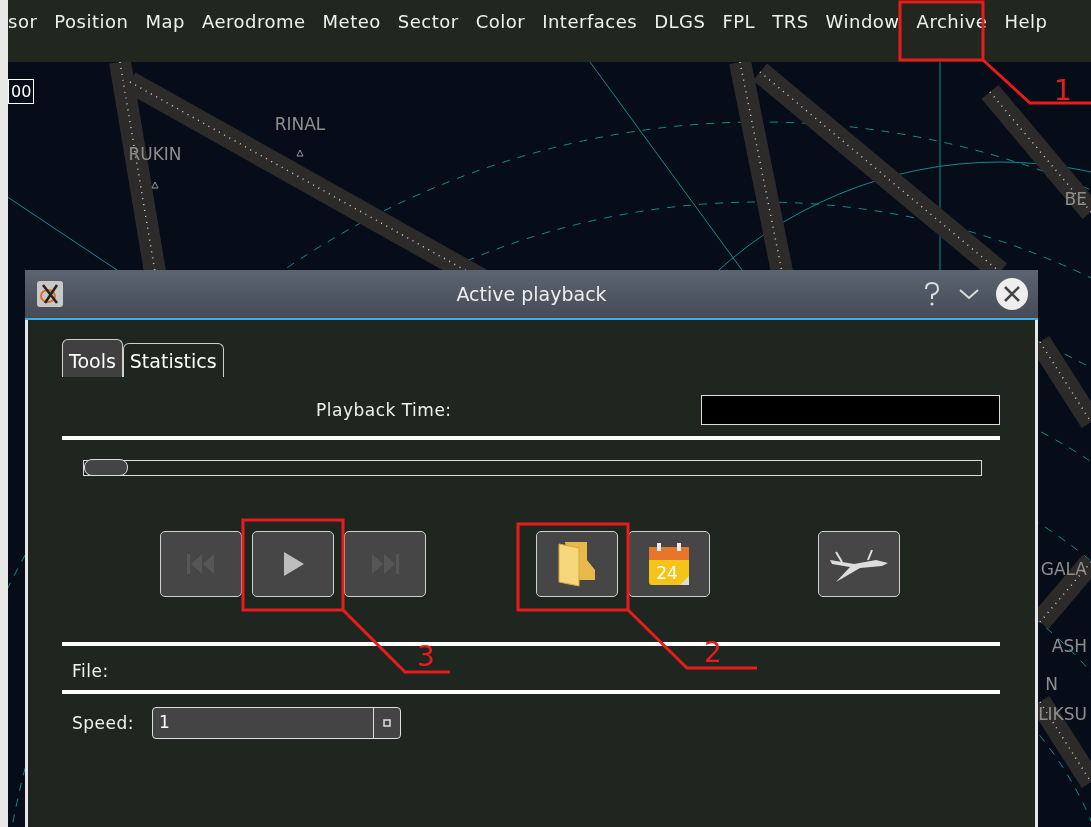 The width and height of the screenshot is (1091, 827). What do you see at coordinates (1062, 714) in the screenshot?
I see `waypoint-label: LIKSU` at bounding box center [1062, 714].